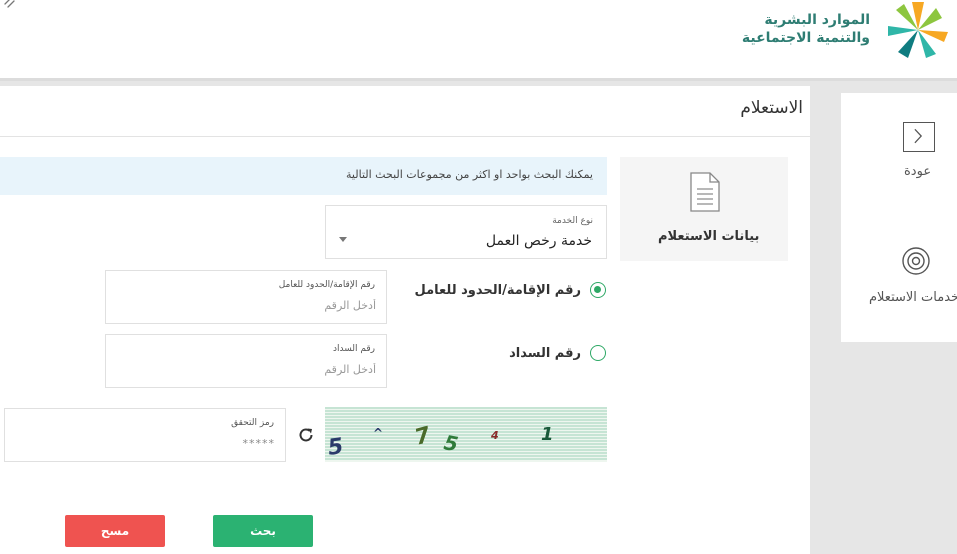  Describe the element at coordinates (10, 5) in the screenshot. I see `link-icon` at that location.